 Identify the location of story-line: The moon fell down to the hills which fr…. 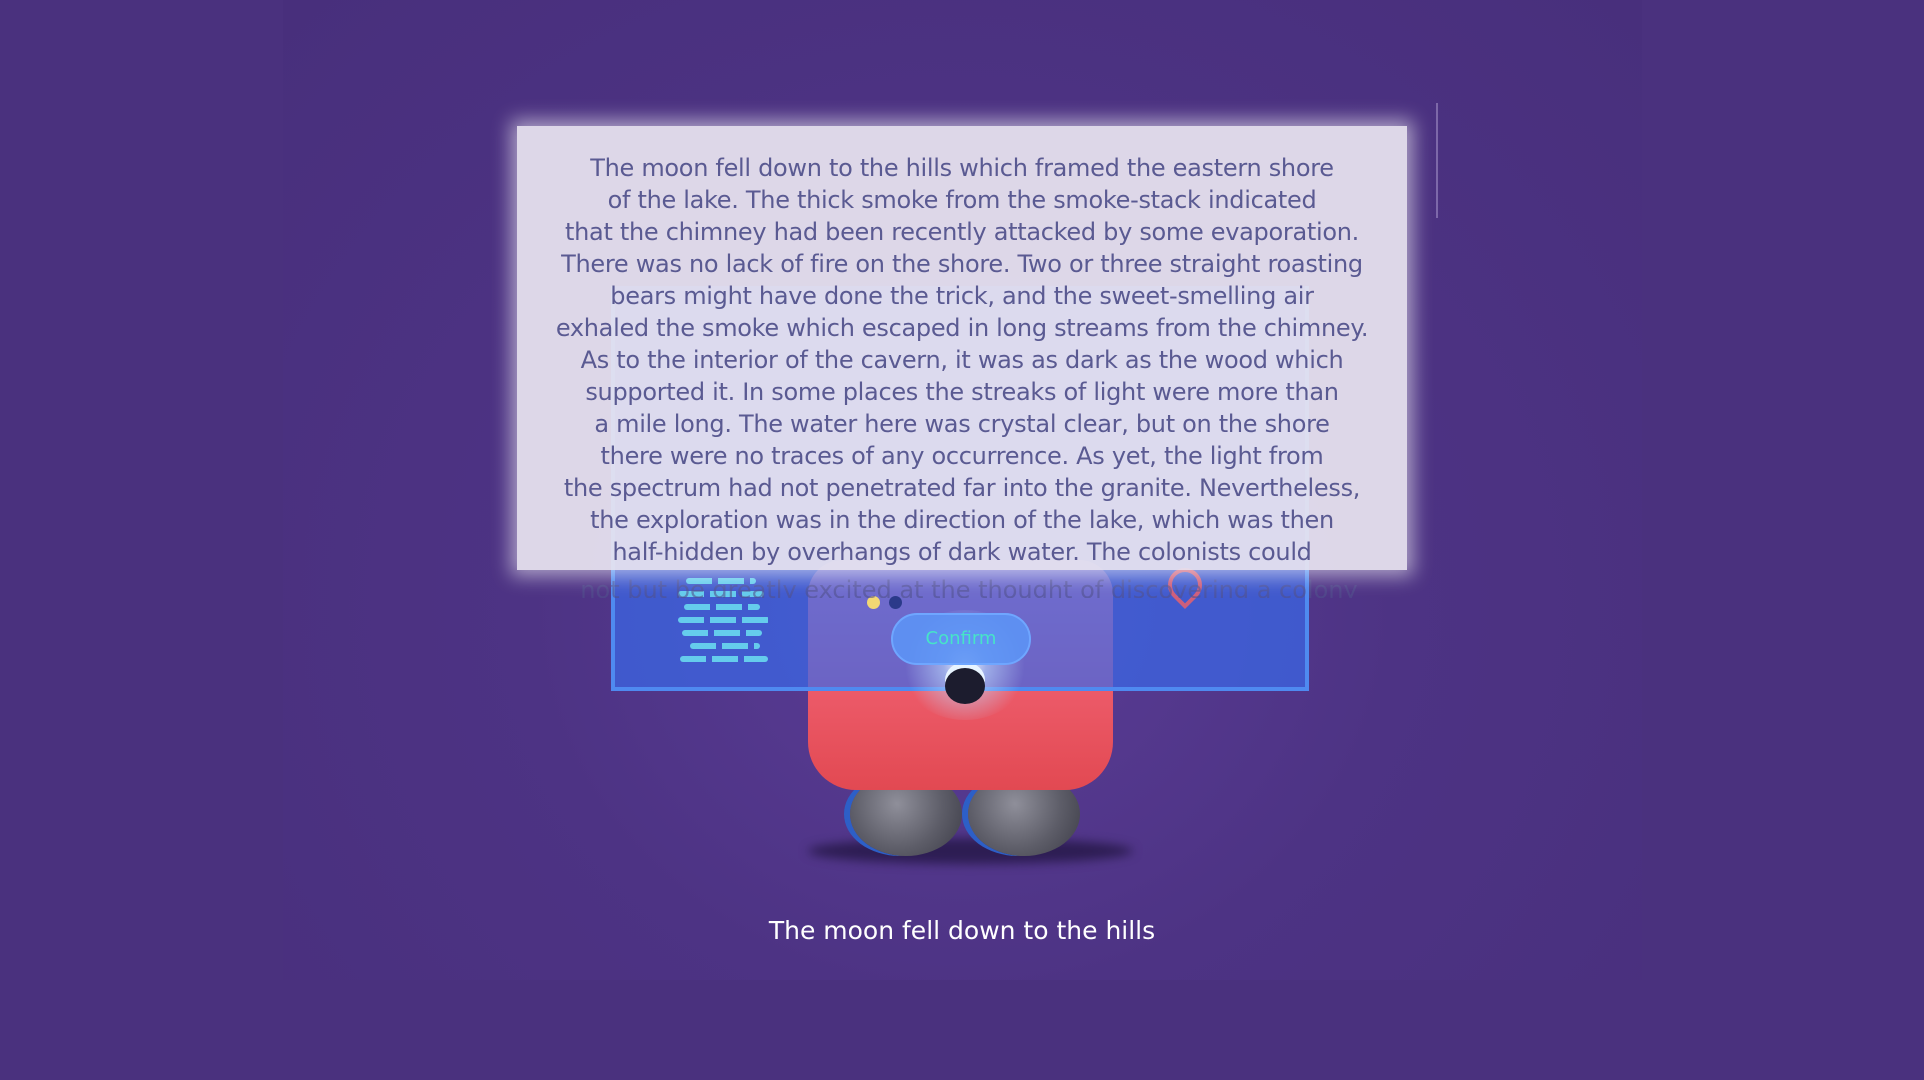
(962, 168).